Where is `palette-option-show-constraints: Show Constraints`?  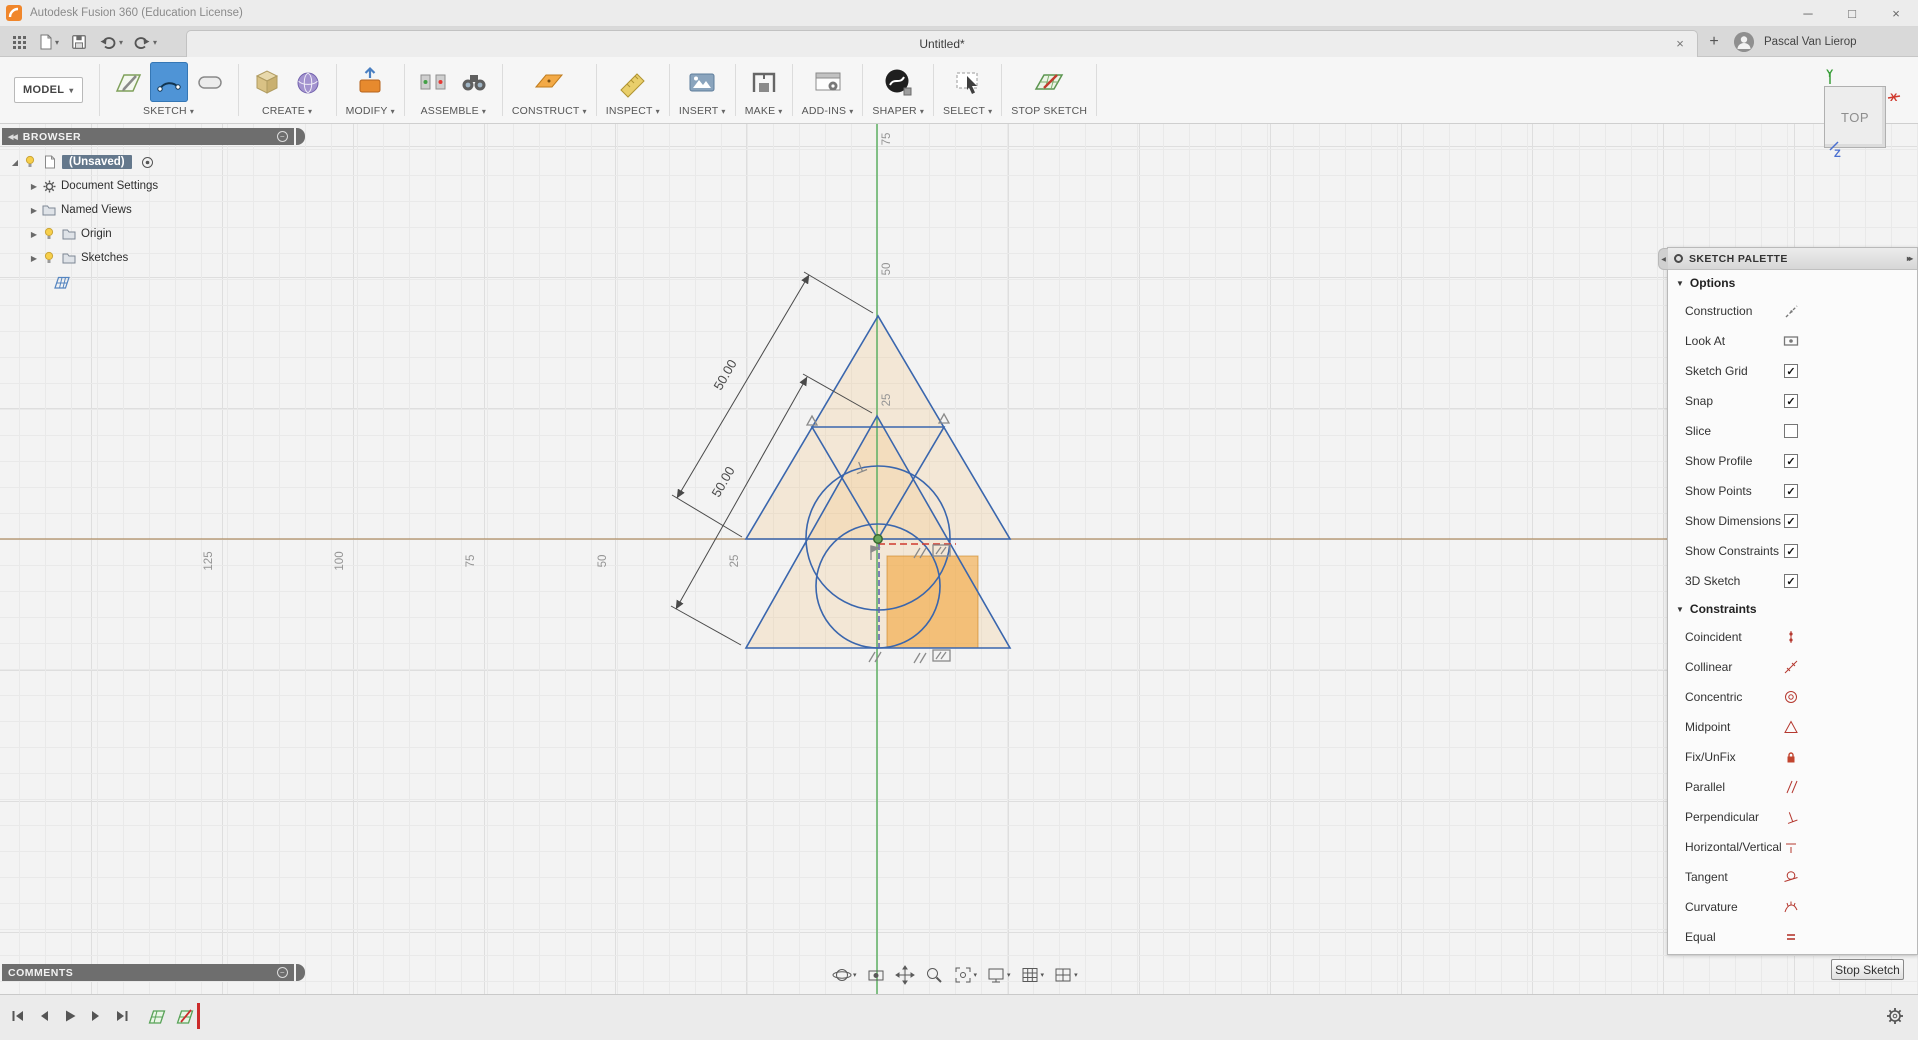
palette-option-show-constraints: Show Constraints is located at coordinates (1792, 551).